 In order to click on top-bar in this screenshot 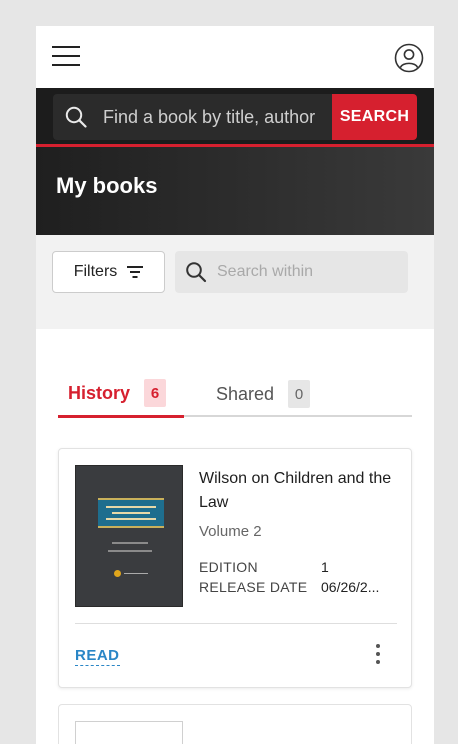, I will do `click(235, 57)`.